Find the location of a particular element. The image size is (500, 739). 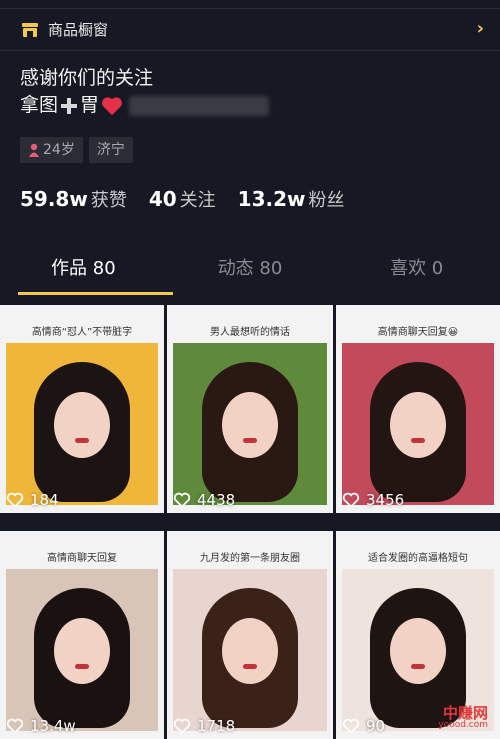

location-tag: 济宁 is located at coordinates (110, 150).